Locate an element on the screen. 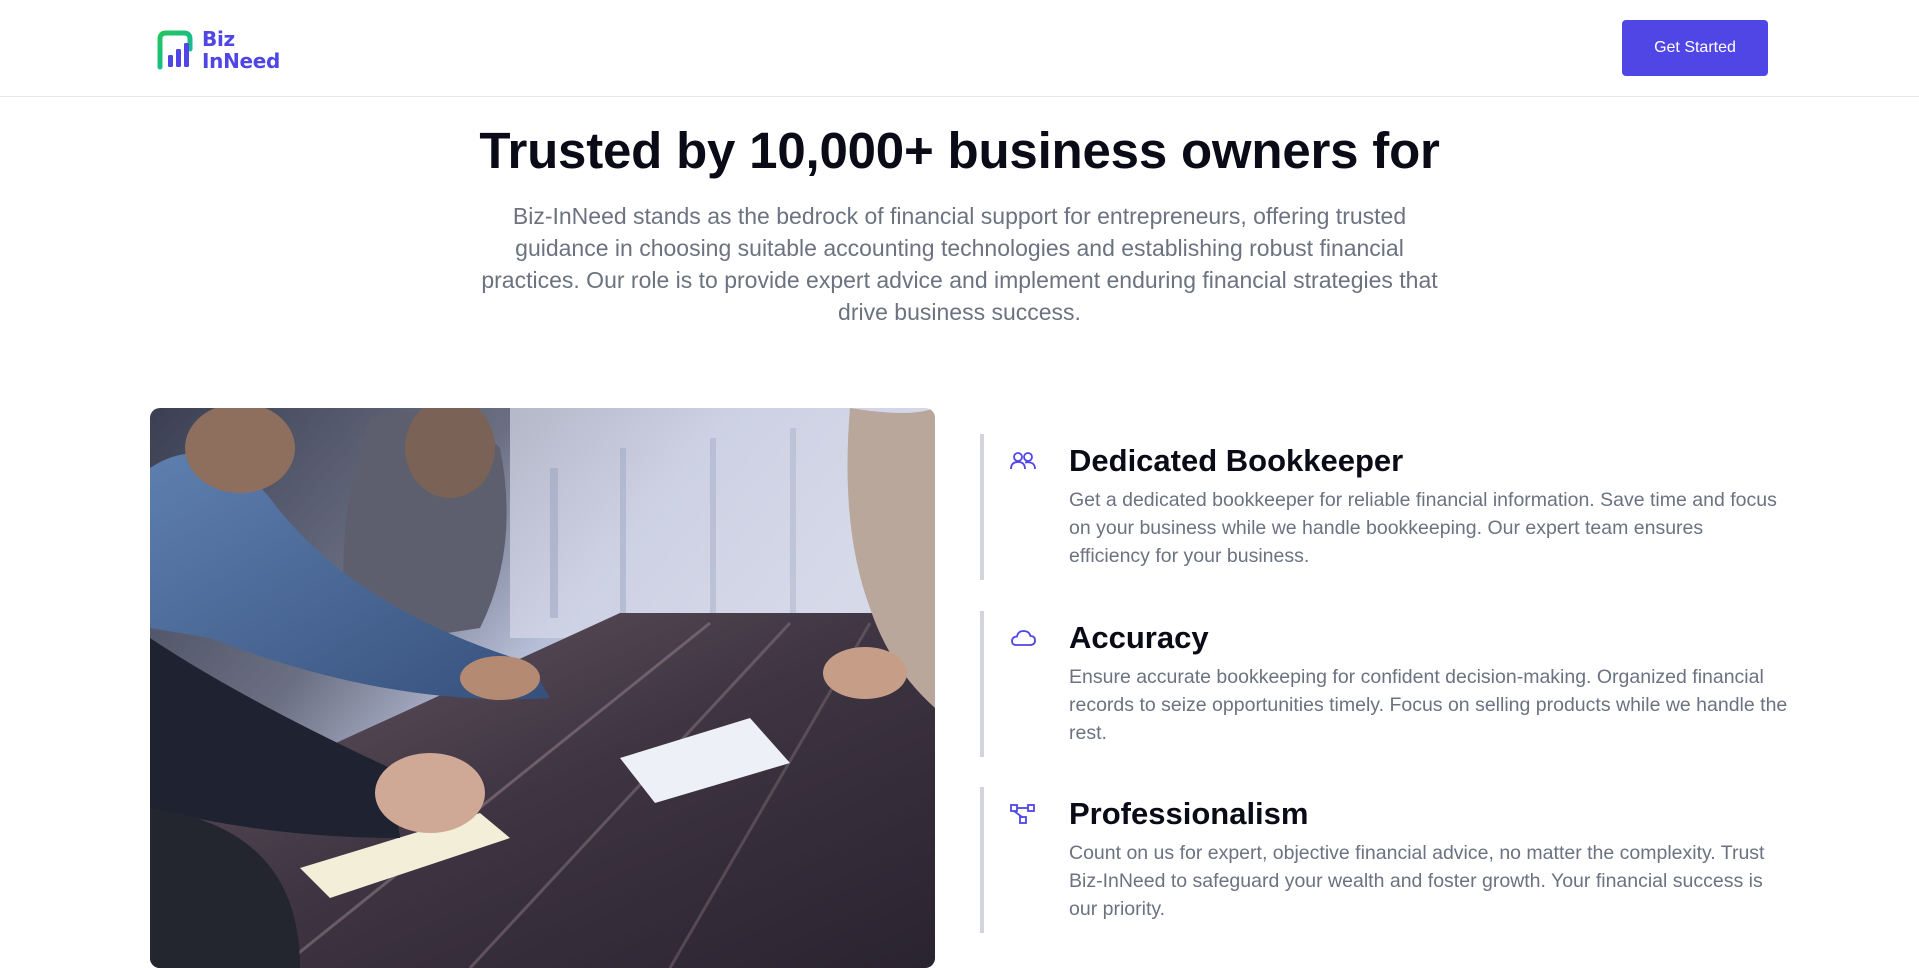 Image resolution: width=1919 pixels, height=968 pixels. feature-title: Dedicated Bookkeeper is located at coordinates (1236, 460).